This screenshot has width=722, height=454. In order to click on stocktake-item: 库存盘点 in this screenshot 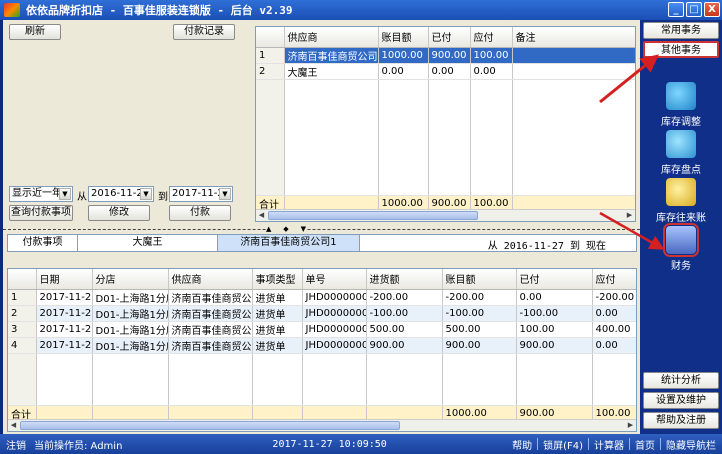, I will do `click(681, 153)`.